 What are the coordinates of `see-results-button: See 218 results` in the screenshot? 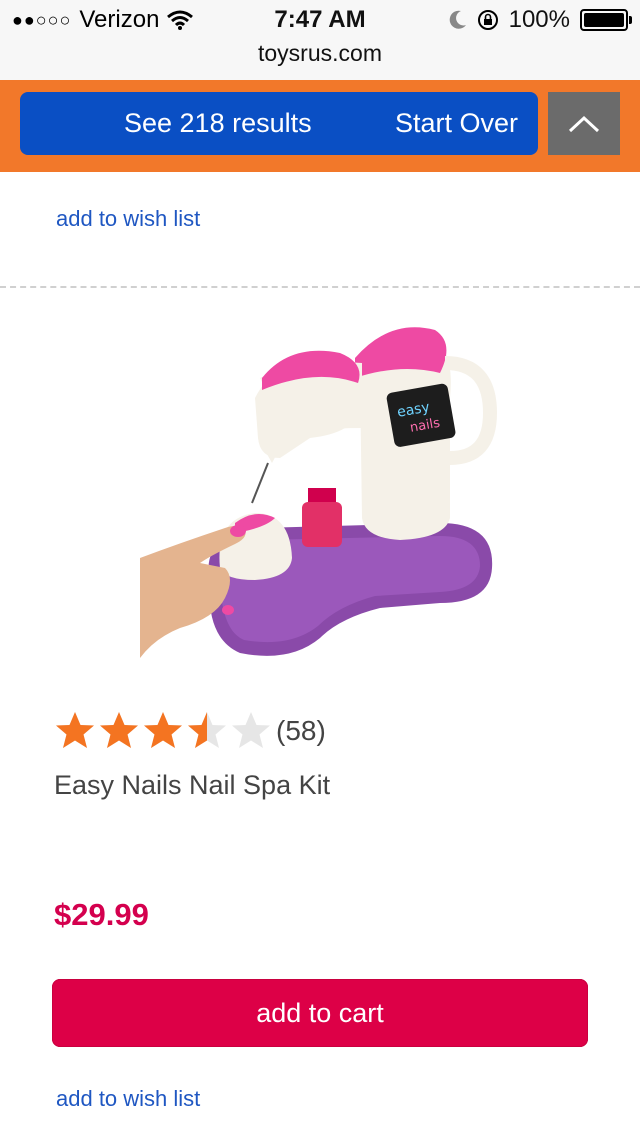 It's located at (218, 123).